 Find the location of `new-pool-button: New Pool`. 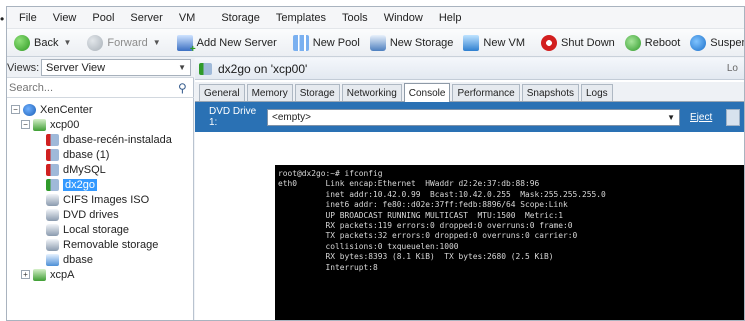

new-pool-button: New Pool is located at coordinates (326, 43).